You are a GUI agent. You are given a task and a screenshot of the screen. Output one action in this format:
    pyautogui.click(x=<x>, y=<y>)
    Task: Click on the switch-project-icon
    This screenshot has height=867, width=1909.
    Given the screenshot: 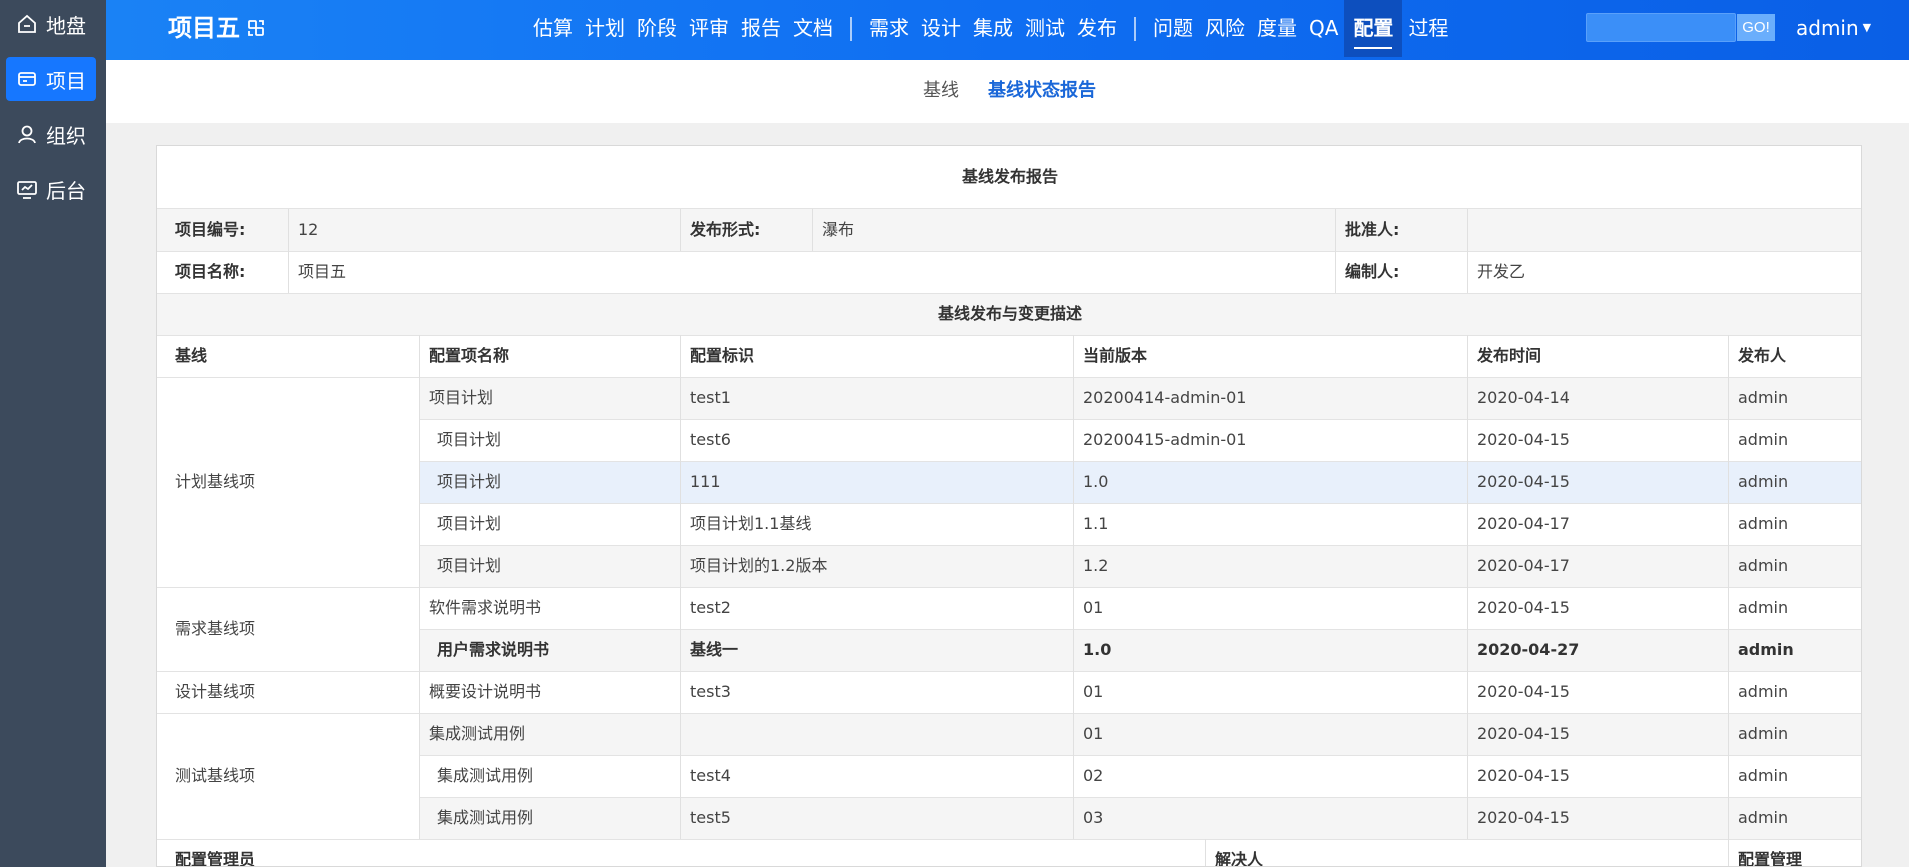 What is the action you would take?
    pyautogui.click(x=256, y=28)
    